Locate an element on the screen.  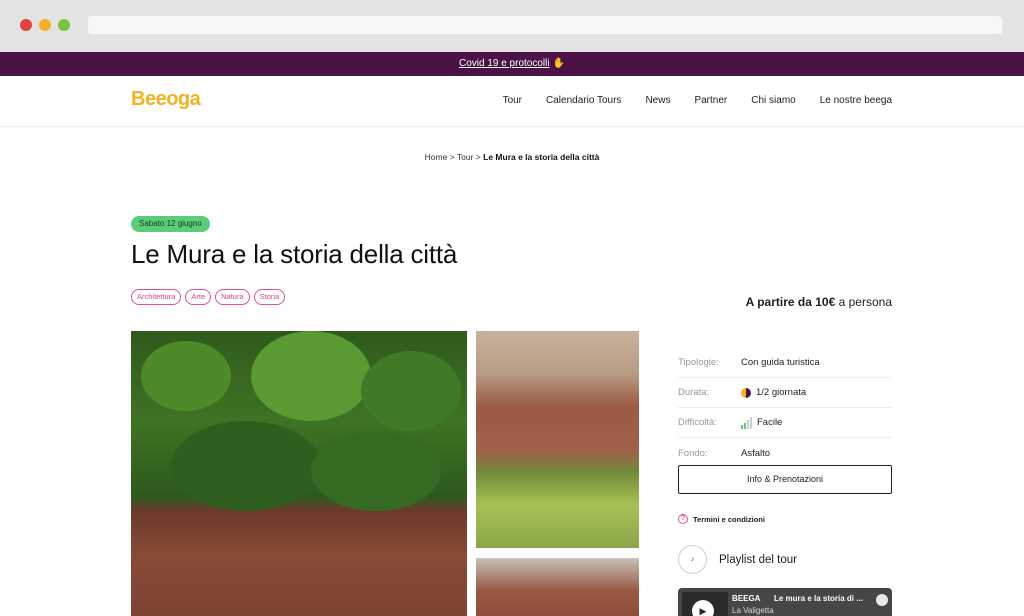
detail-value-text: Asfalto is located at coordinates (756, 453).